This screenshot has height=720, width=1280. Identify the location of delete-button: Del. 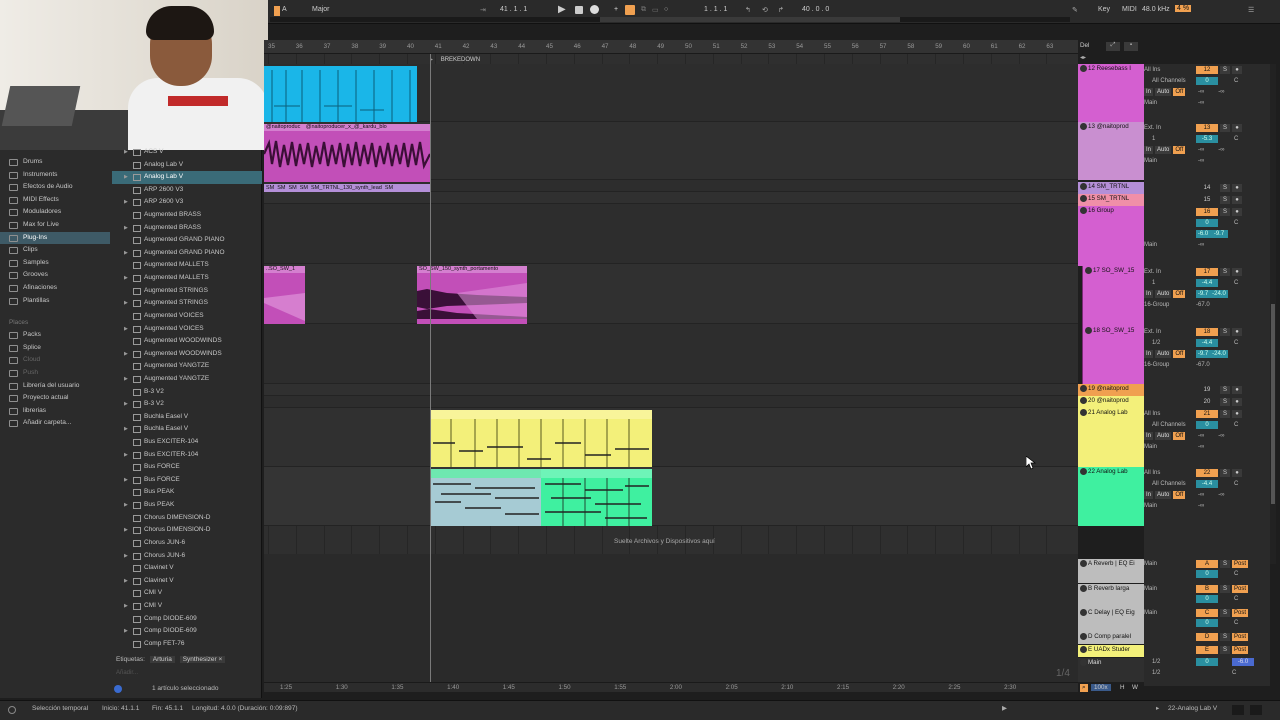
(1084, 45).